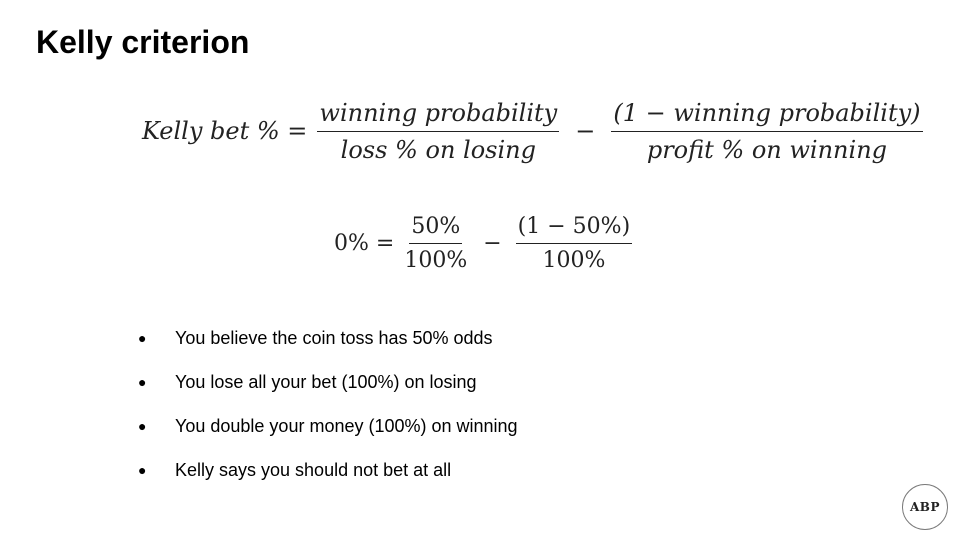 The width and height of the screenshot is (960, 540). I want to click on fraction-winning-over-loss: winning probability loss % on losing, so click(438, 131).